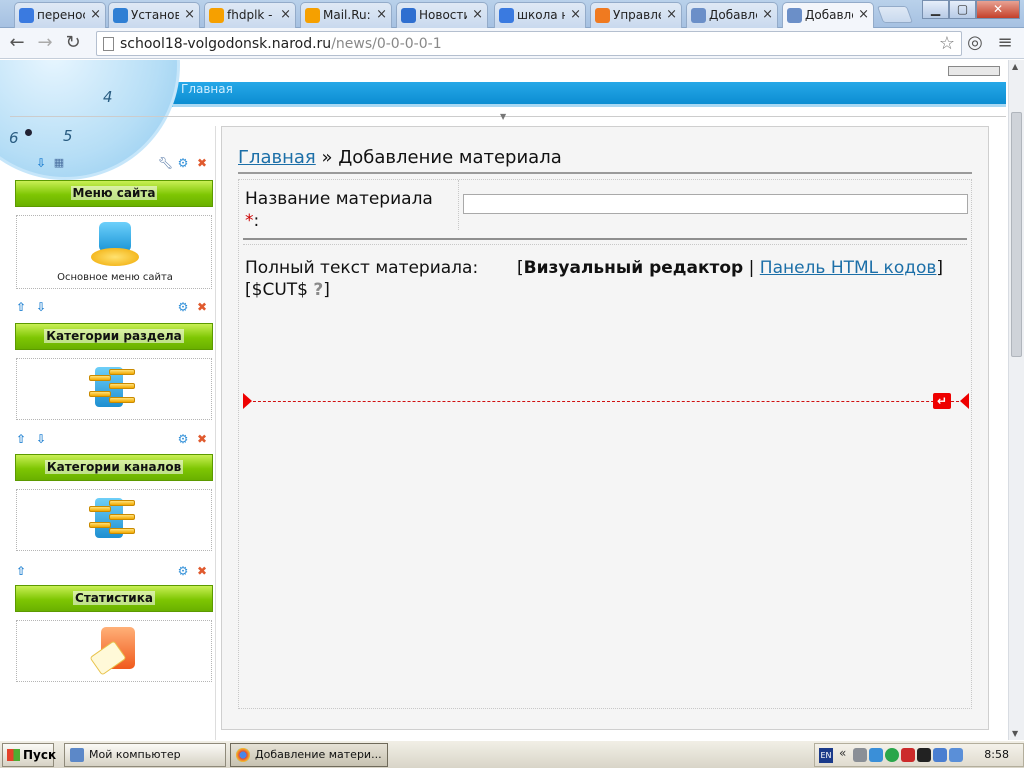 The width and height of the screenshot is (1024, 768). I want to click on tab-4: Mail.Ru: ×, so click(346, 15).